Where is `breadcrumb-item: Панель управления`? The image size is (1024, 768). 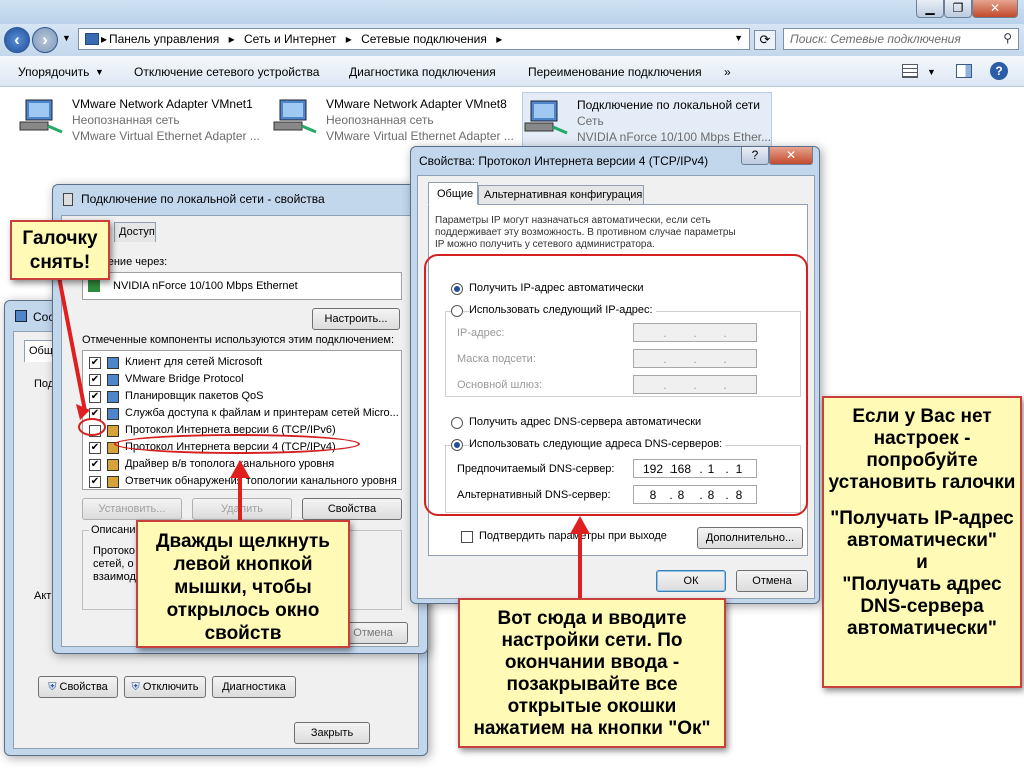
breadcrumb-item: Панель управления is located at coordinates (164, 39).